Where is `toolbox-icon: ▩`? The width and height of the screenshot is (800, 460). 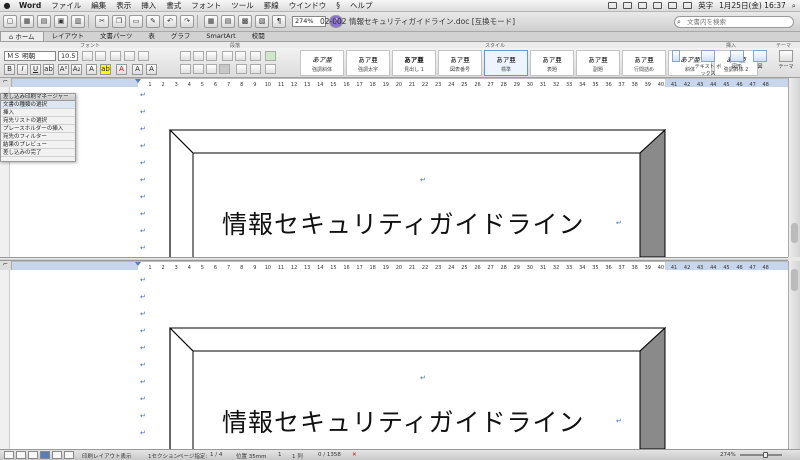 toolbox-icon: ▩ is located at coordinates (245, 21).